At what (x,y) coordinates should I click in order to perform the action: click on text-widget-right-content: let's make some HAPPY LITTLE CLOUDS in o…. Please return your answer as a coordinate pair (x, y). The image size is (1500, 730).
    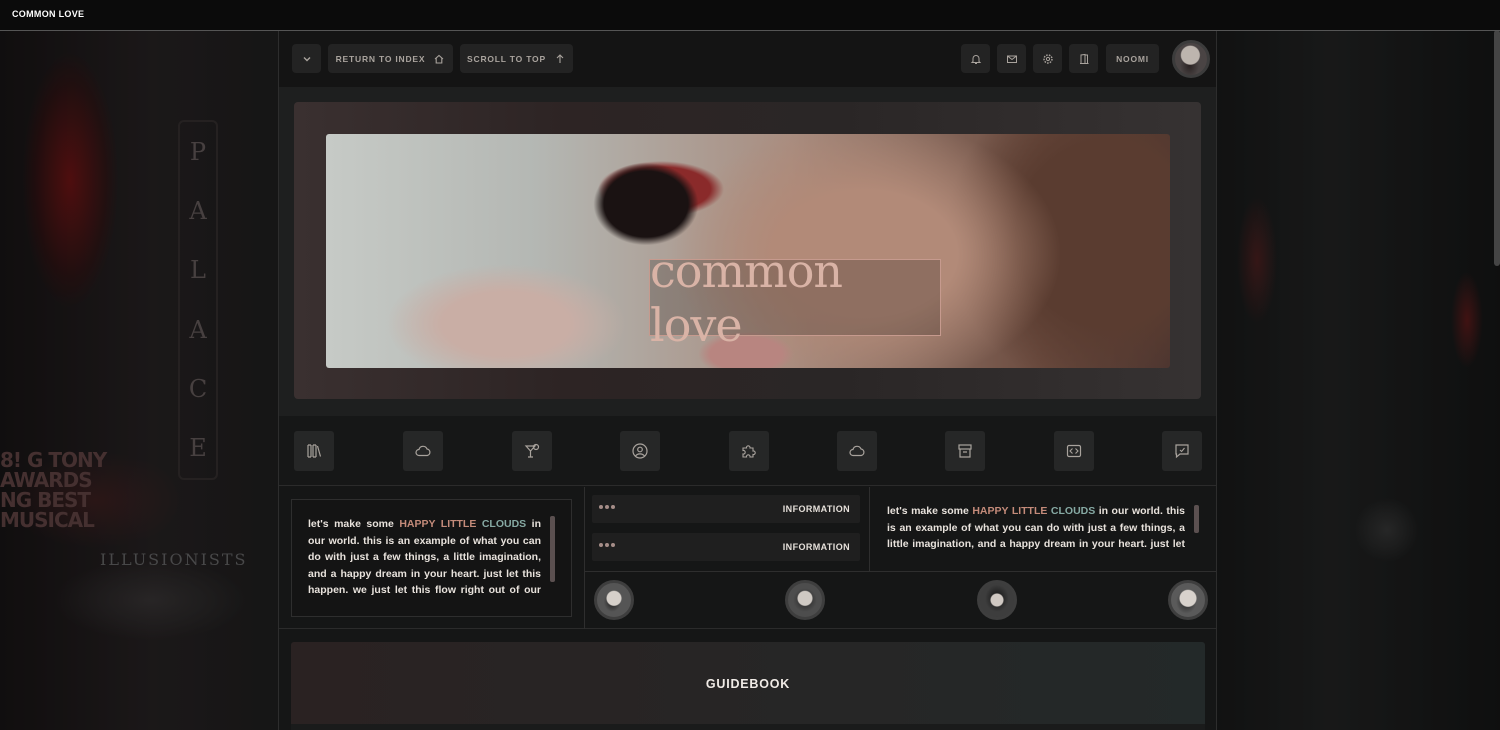
    Looking at the image, I should click on (1036, 529).